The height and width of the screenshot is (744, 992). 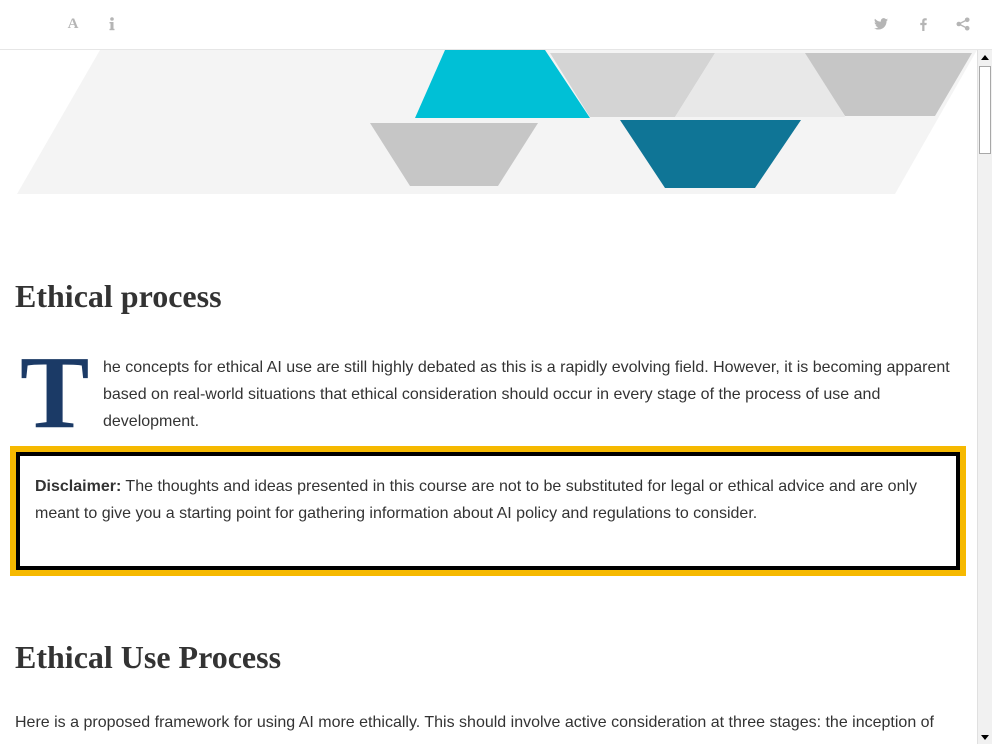 What do you see at coordinates (112, 24) in the screenshot?
I see `info-icon` at bounding box center [112, 24].